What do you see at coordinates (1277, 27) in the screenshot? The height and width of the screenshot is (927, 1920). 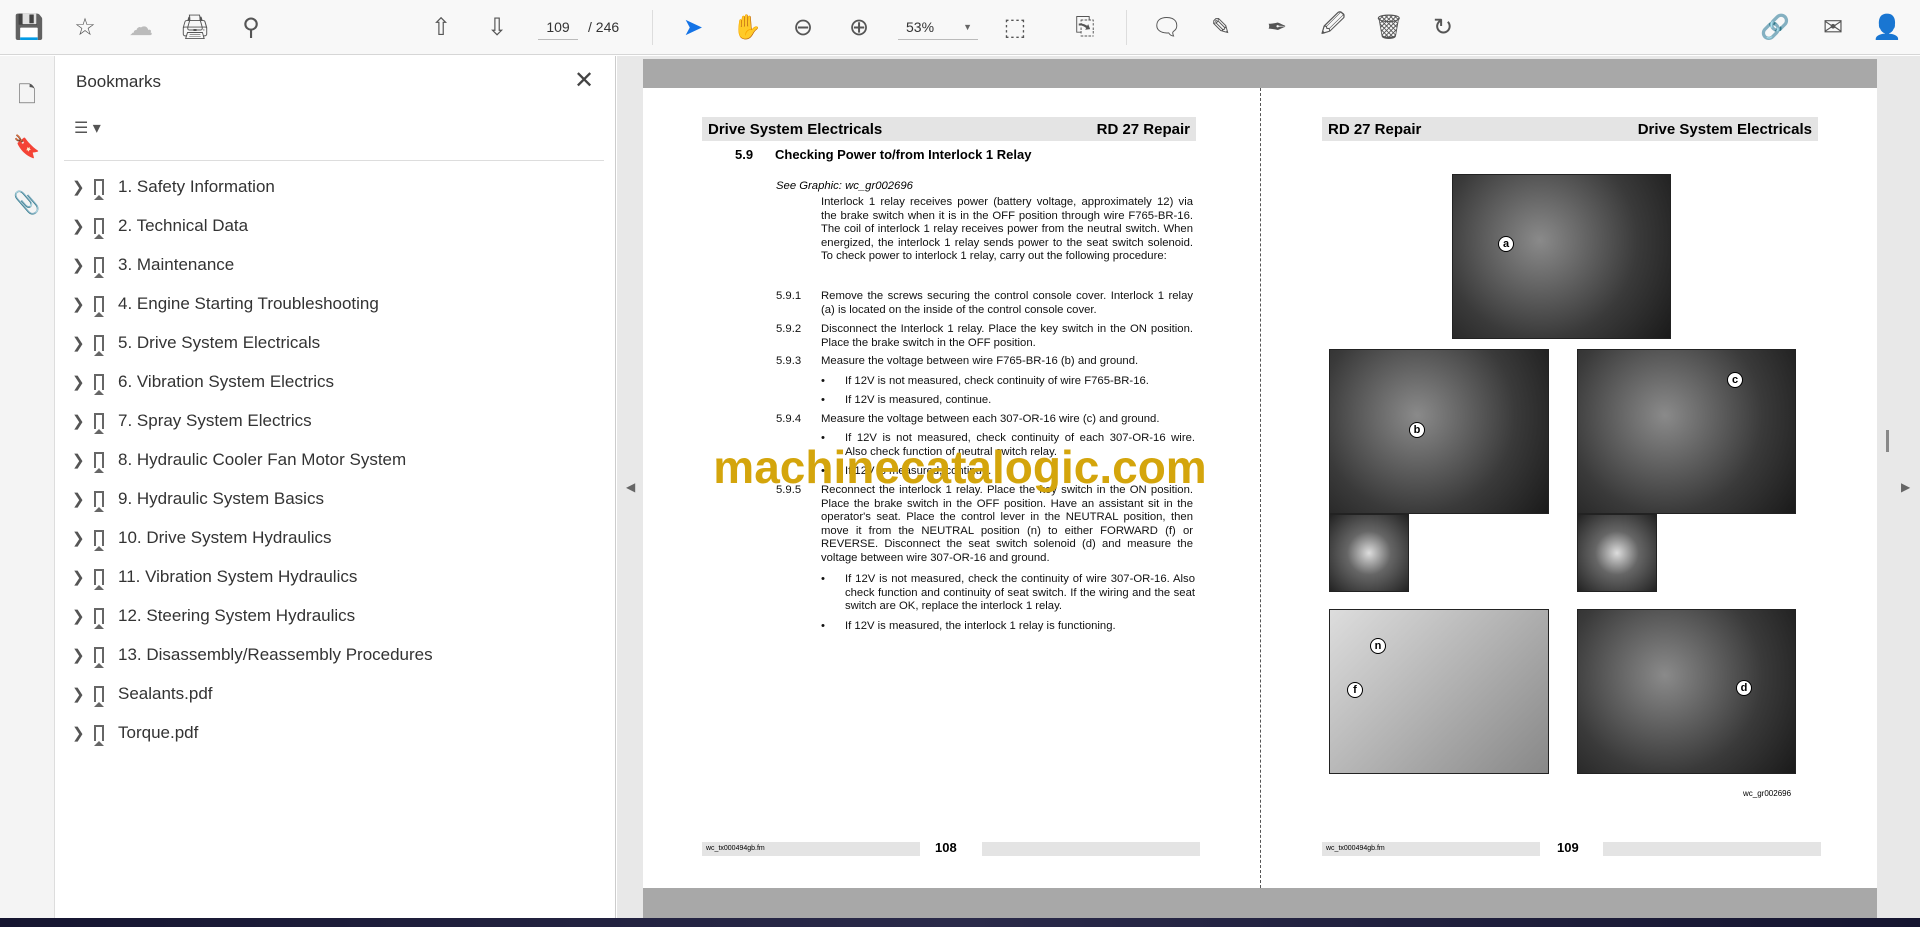 I see `sign-icon: ✒` at bounding box center [1277, 27].